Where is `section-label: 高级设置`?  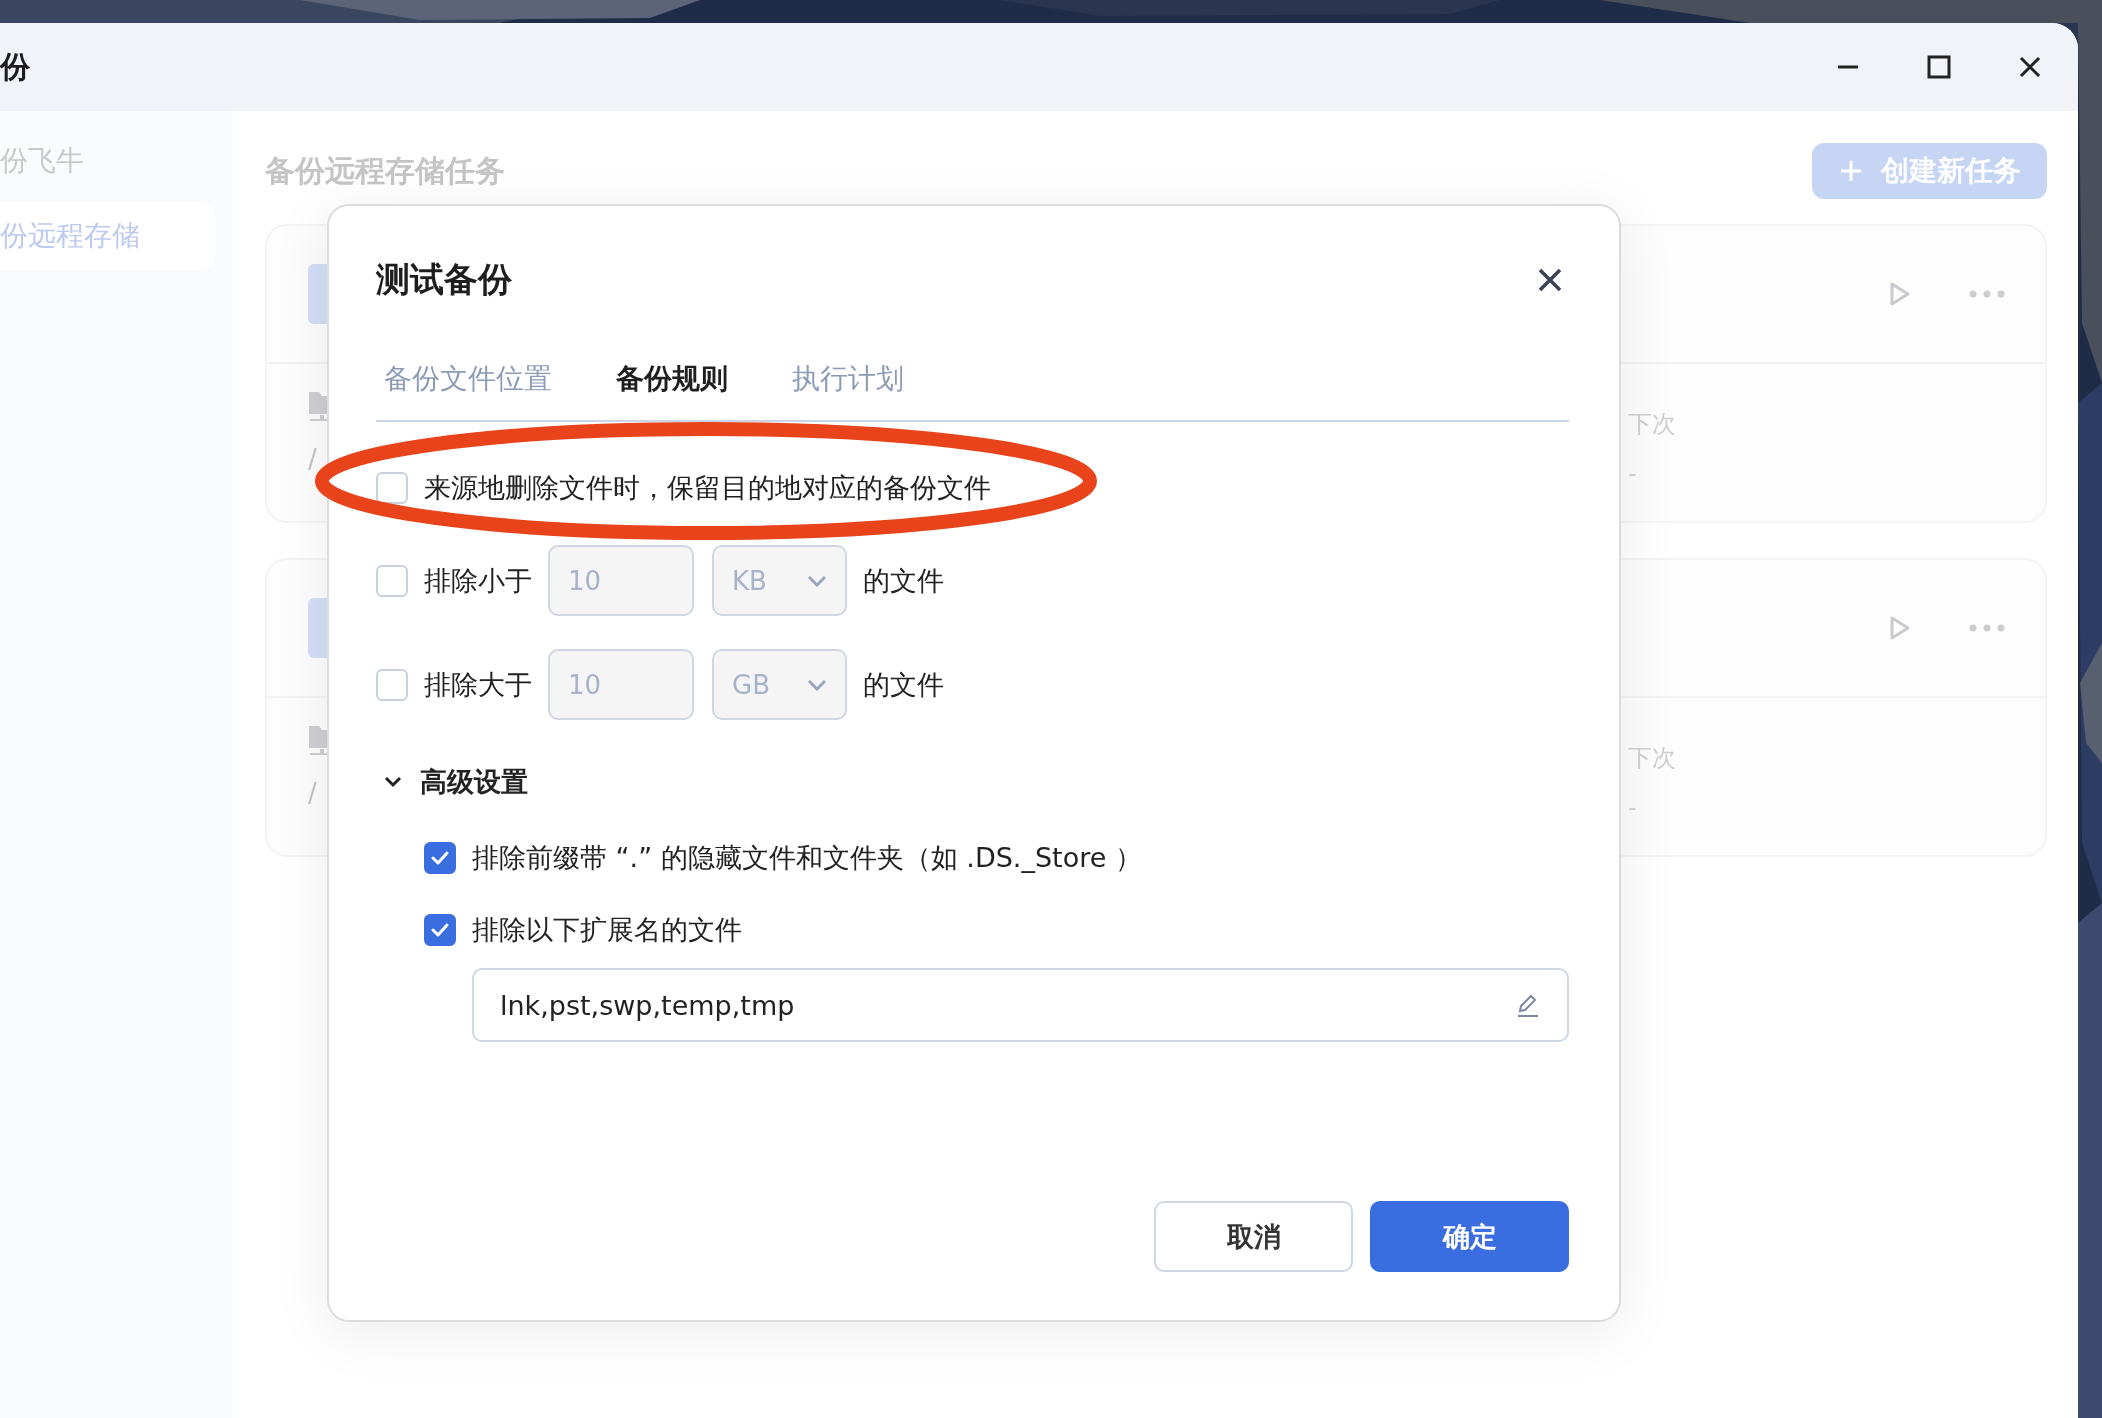 section-label: 高级设置 is located at coordinates (474, 782).